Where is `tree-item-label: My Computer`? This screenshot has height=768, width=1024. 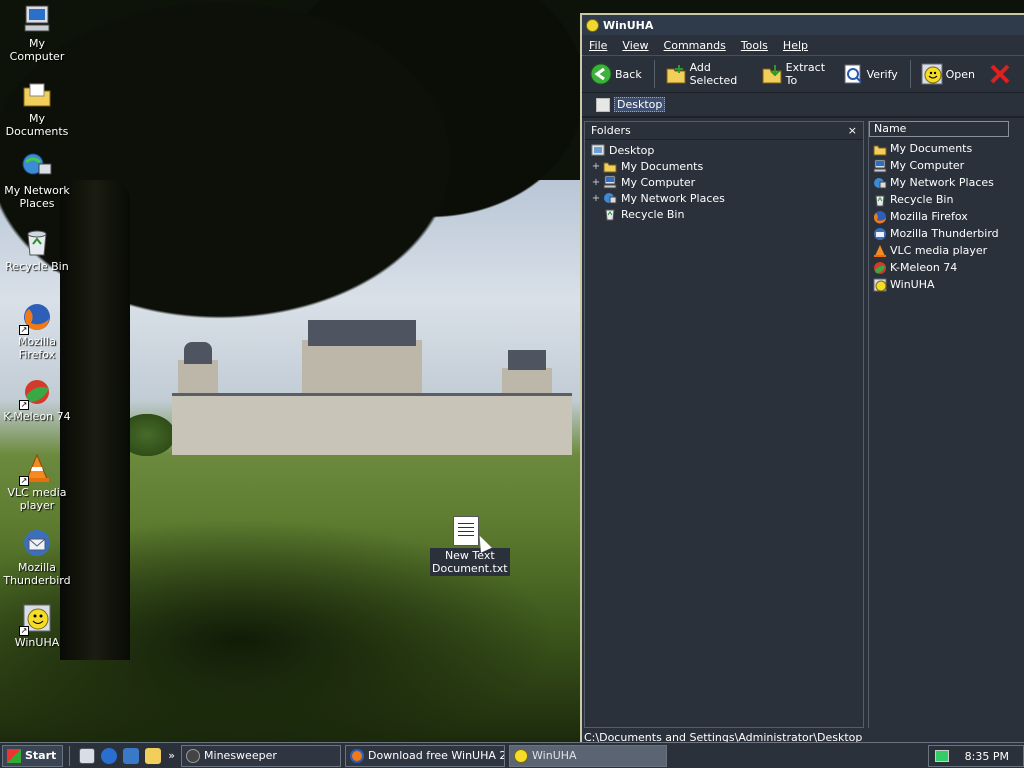
tree-item-label: My Computer is located at coordinates (658, 182).